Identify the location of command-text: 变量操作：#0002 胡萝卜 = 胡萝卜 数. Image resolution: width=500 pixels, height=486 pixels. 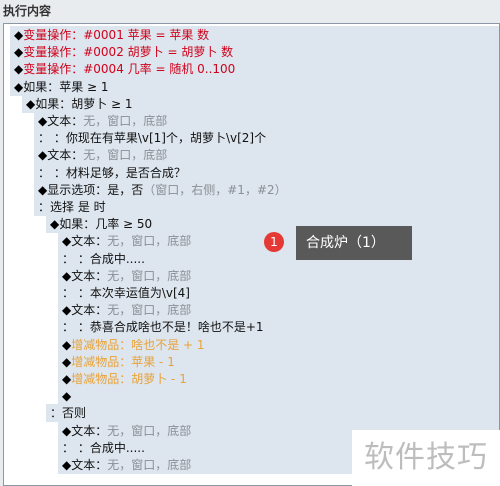
(128, 52).